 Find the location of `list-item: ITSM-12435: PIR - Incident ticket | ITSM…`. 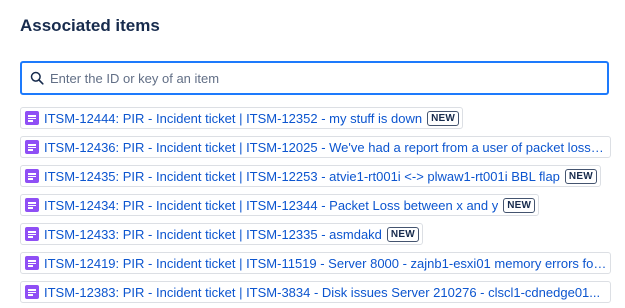

list-item: ITSM-12435: PIR - Incident ticket | ITSM… is located at coordinates (317, 179).